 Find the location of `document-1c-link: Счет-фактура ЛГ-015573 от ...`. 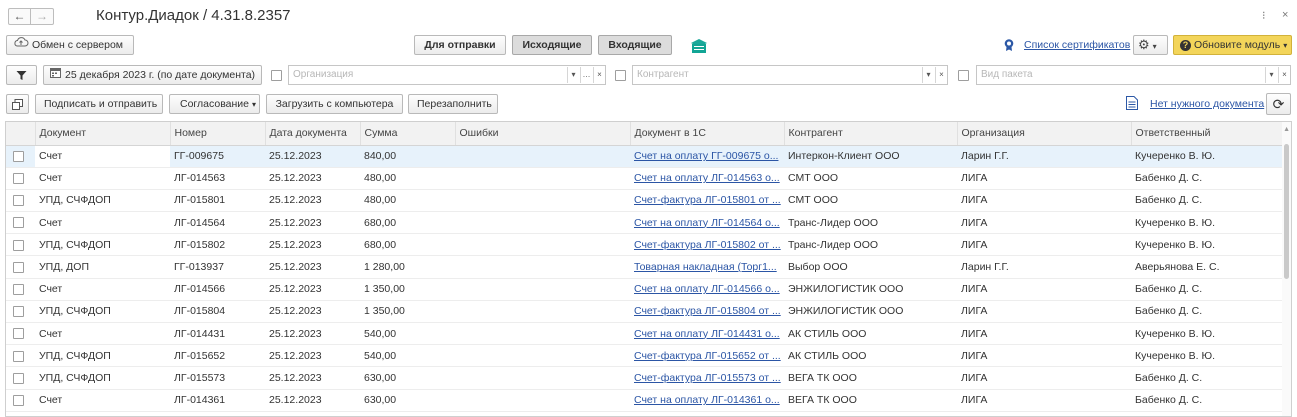

document-1c-link: Счет-фактура ЛГ-015573 от ... is located at coordinates (707, 378).